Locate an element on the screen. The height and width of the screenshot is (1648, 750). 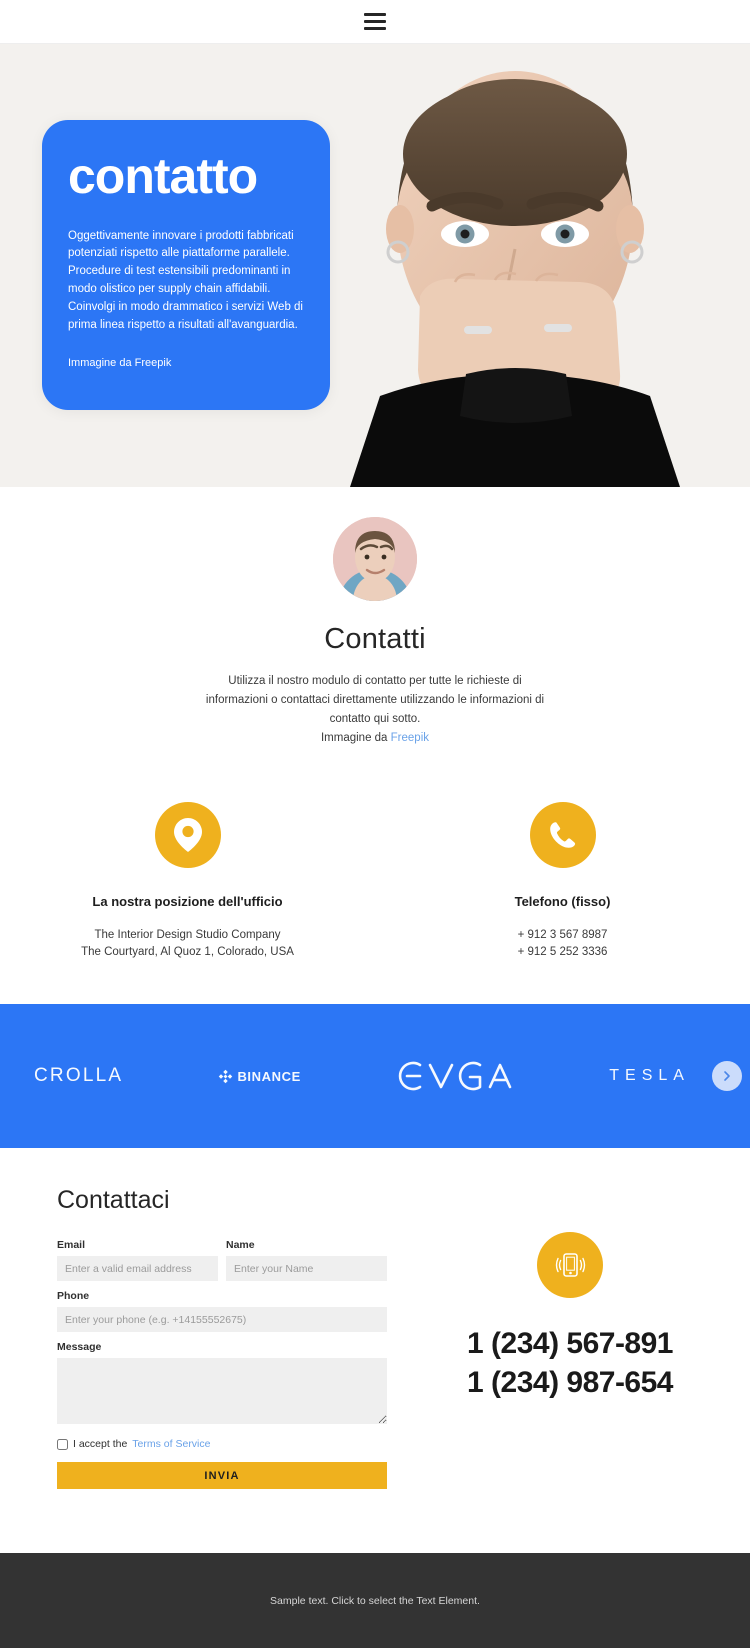
form-group-message: Message is located at coordinates (222, 1385).